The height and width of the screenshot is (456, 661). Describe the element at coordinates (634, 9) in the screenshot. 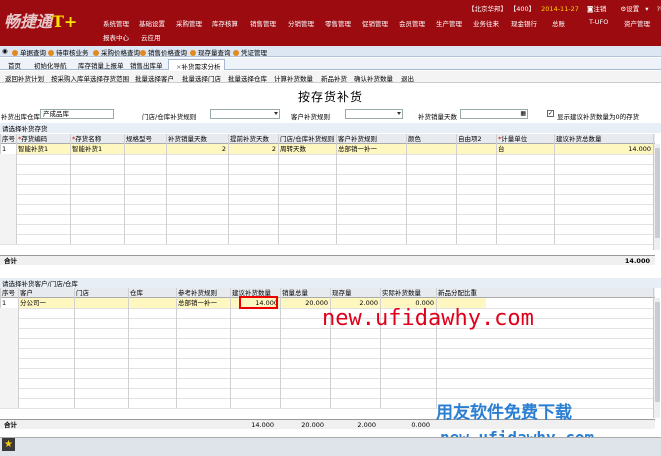

I see `settings-link: ⚙设置 ▾` at that location.